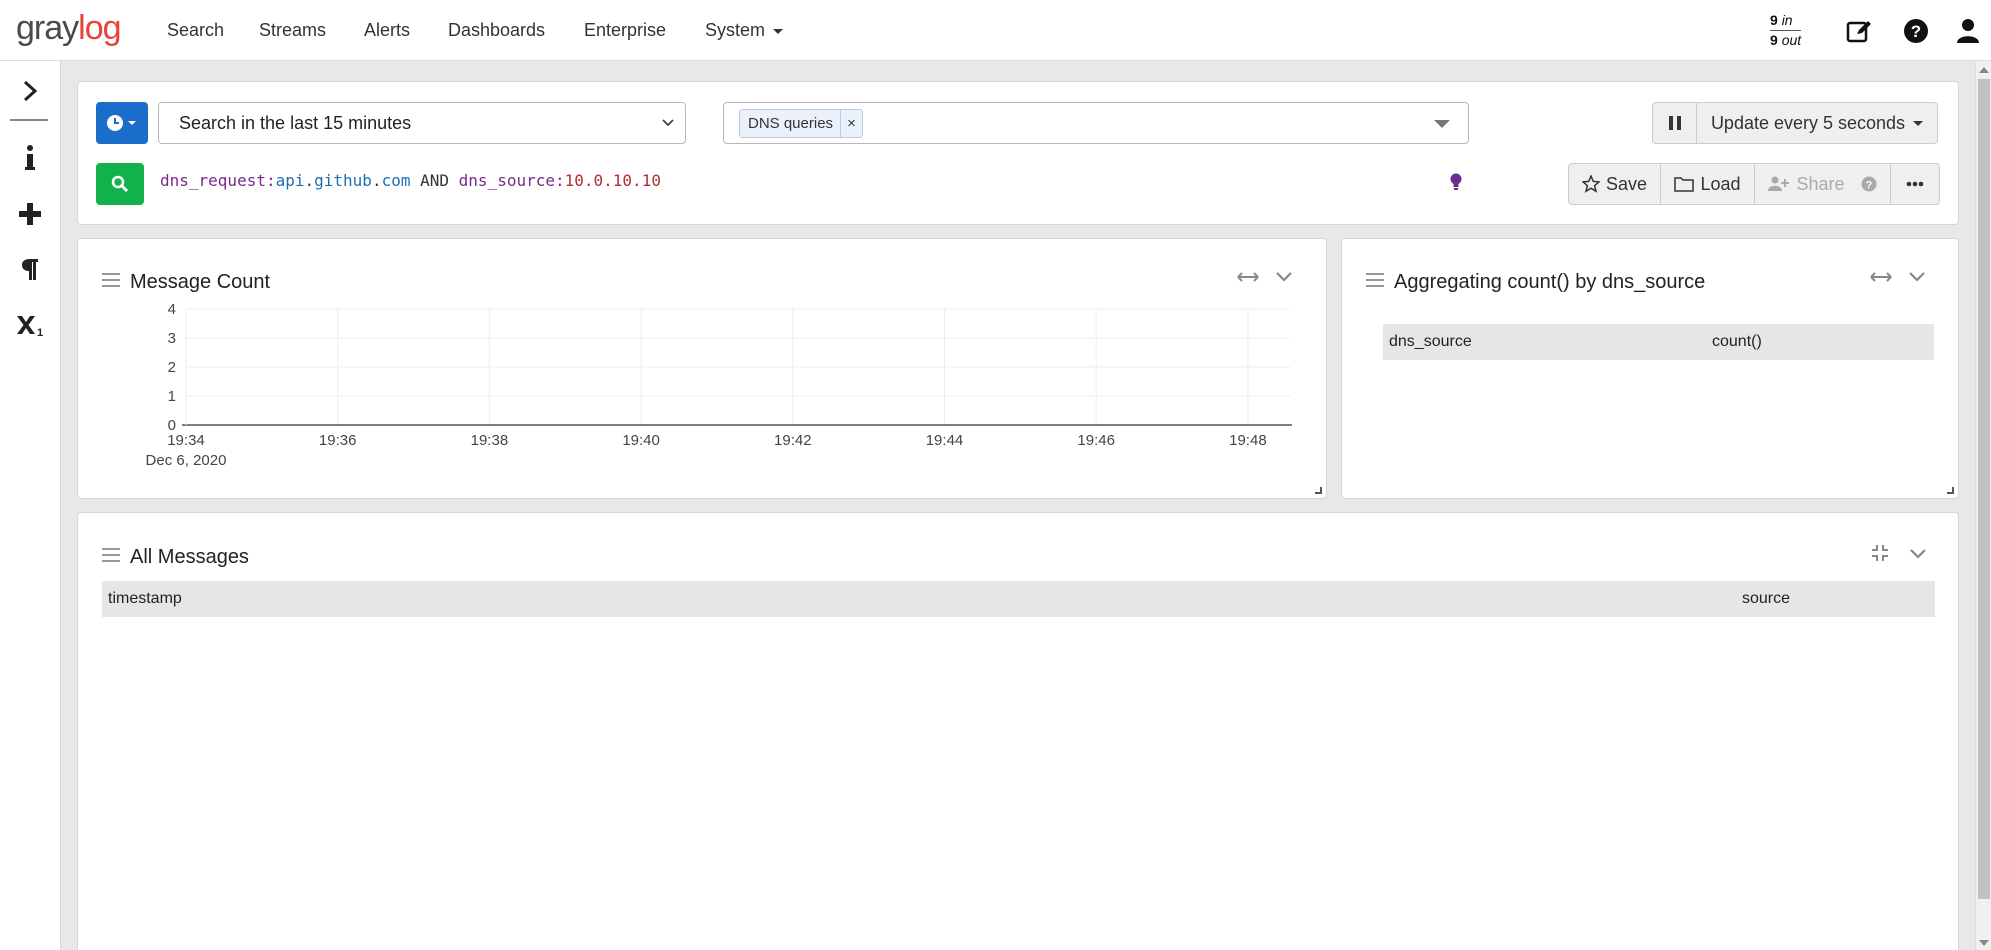  I want to click on folder-icon, so click(1684, 184).